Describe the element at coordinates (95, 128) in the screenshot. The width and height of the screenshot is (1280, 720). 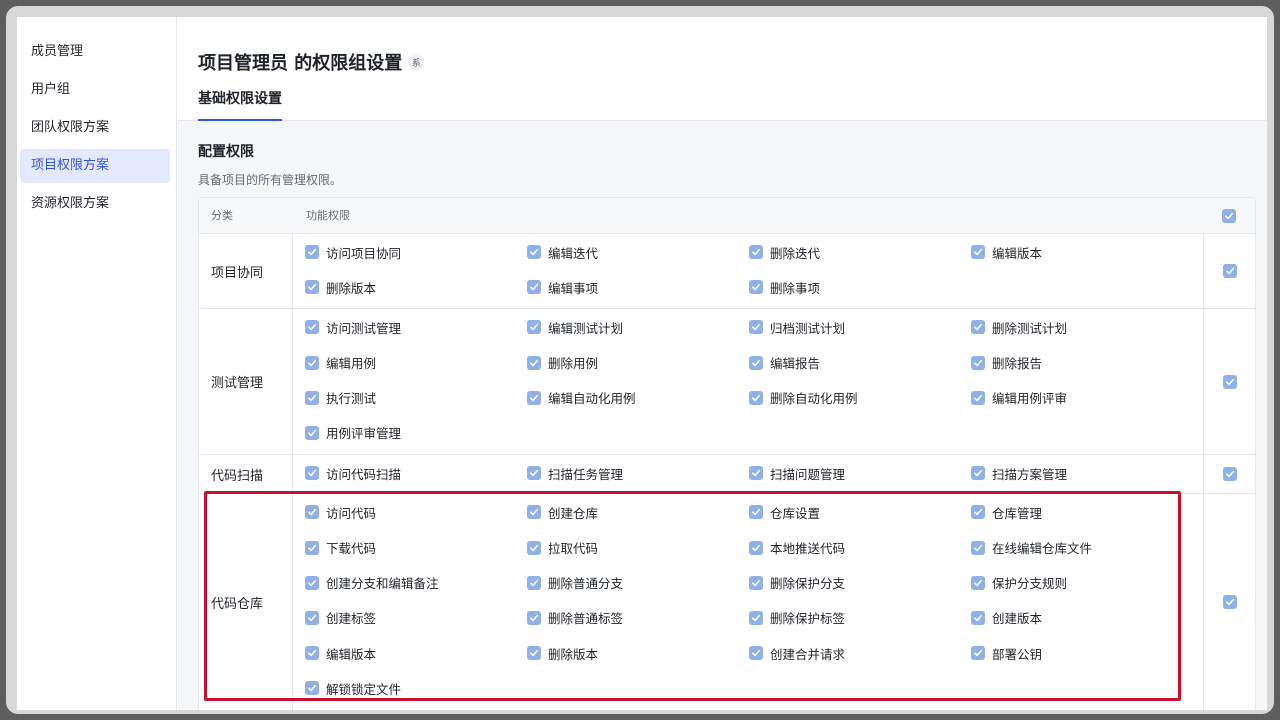
I see `sidebar-item-team-permission-scheme: 团队权限方案` at that location.